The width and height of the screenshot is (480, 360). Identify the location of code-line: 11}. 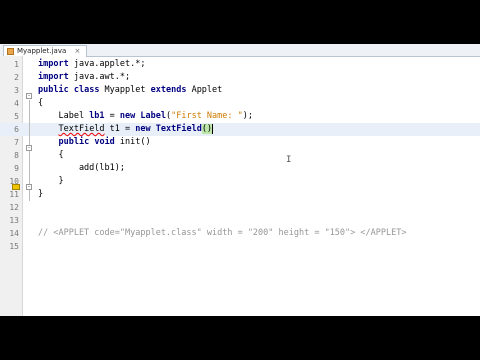
(240, 194).